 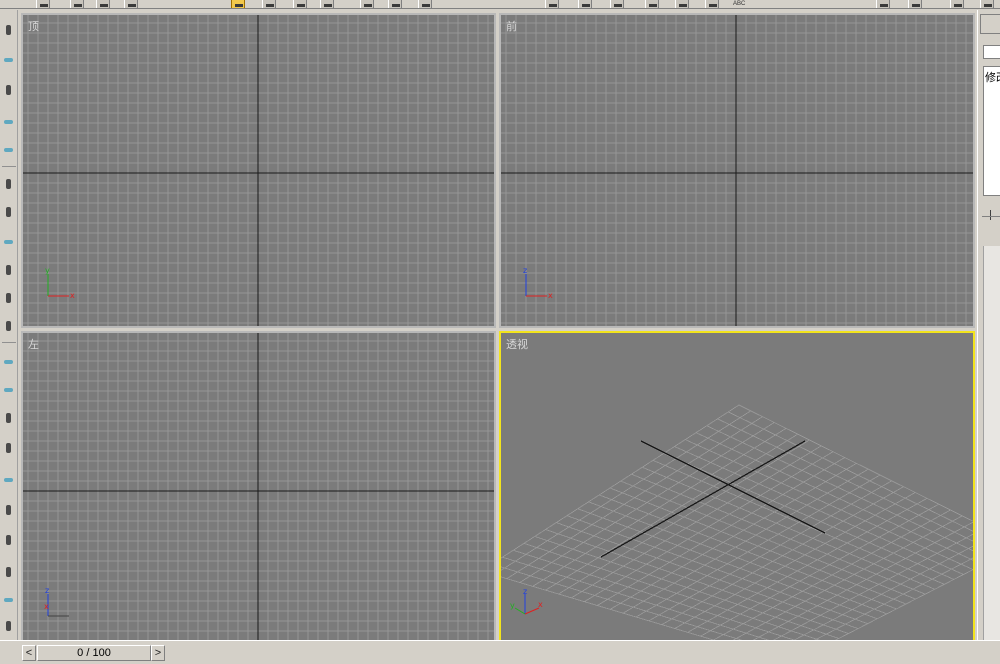 I want to click on left-toolbar, so click(x=9, y=325).